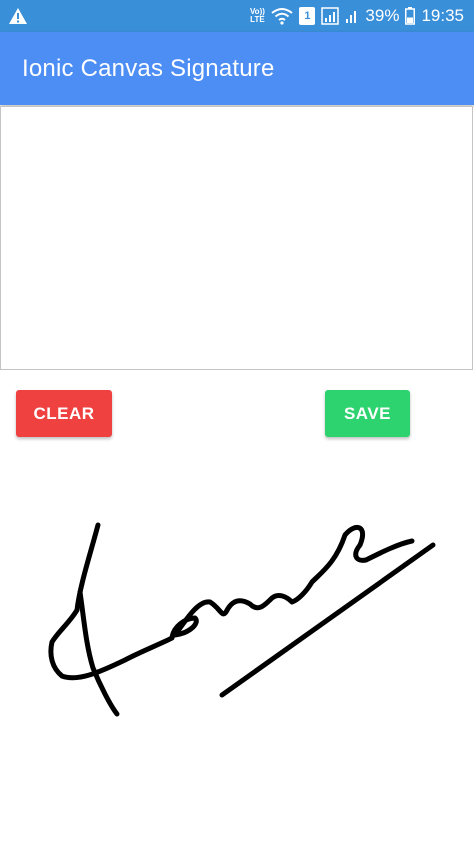 This screenshot has height=842, width=474. I want to click on battery-icon, so click(410, 16).